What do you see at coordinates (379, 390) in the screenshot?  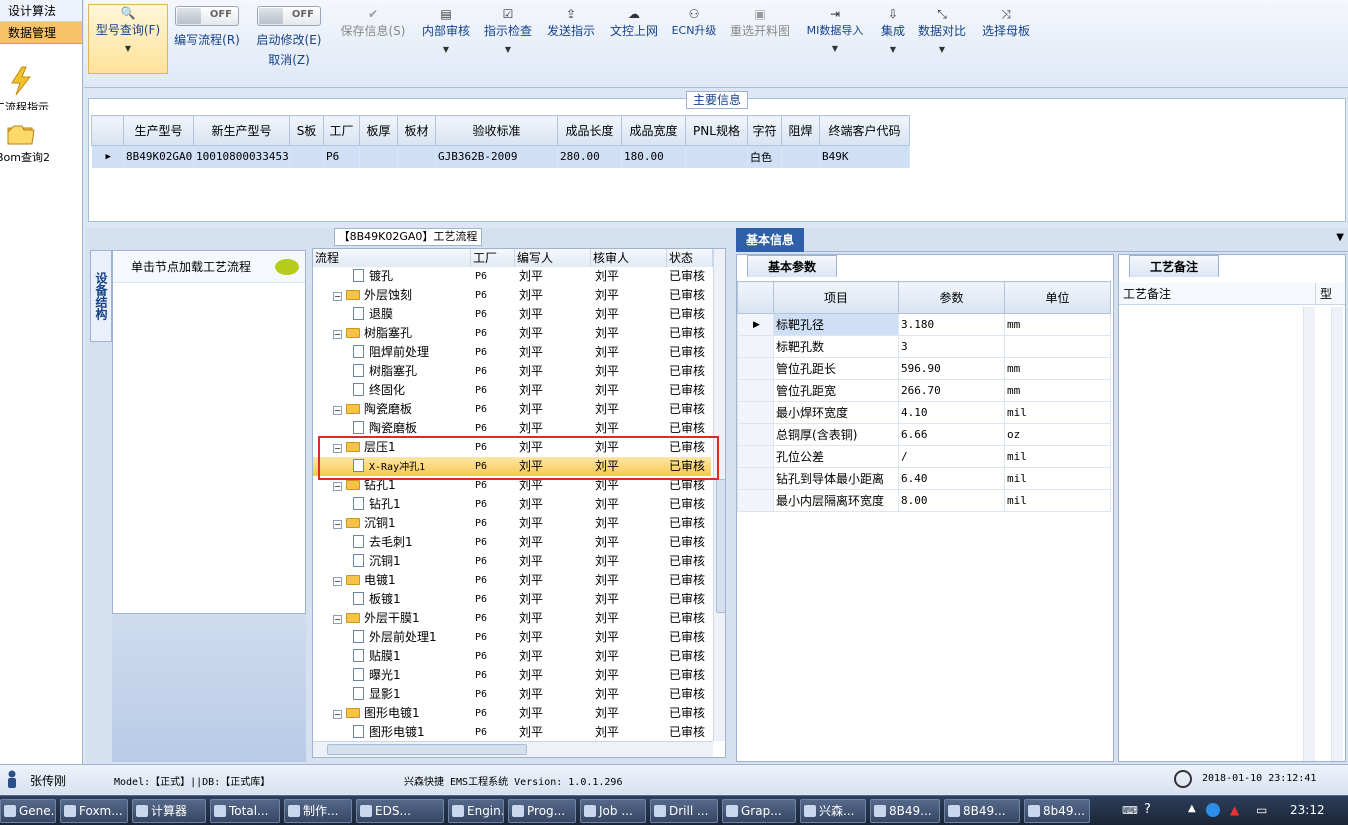 I see `flow-node: 终固化` at bounding box center [379, 390].